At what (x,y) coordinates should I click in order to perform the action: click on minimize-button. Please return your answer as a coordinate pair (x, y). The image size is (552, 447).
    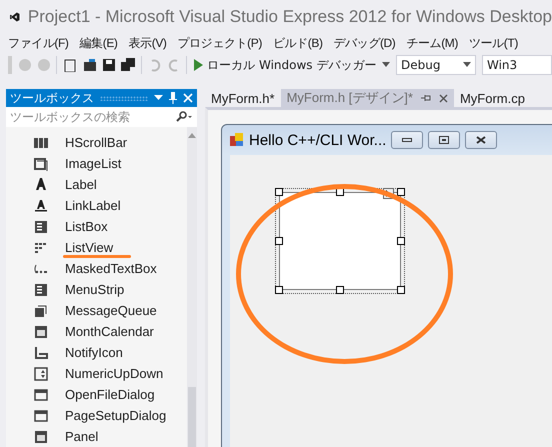
    Looking at the image, I should click on (407, 140).